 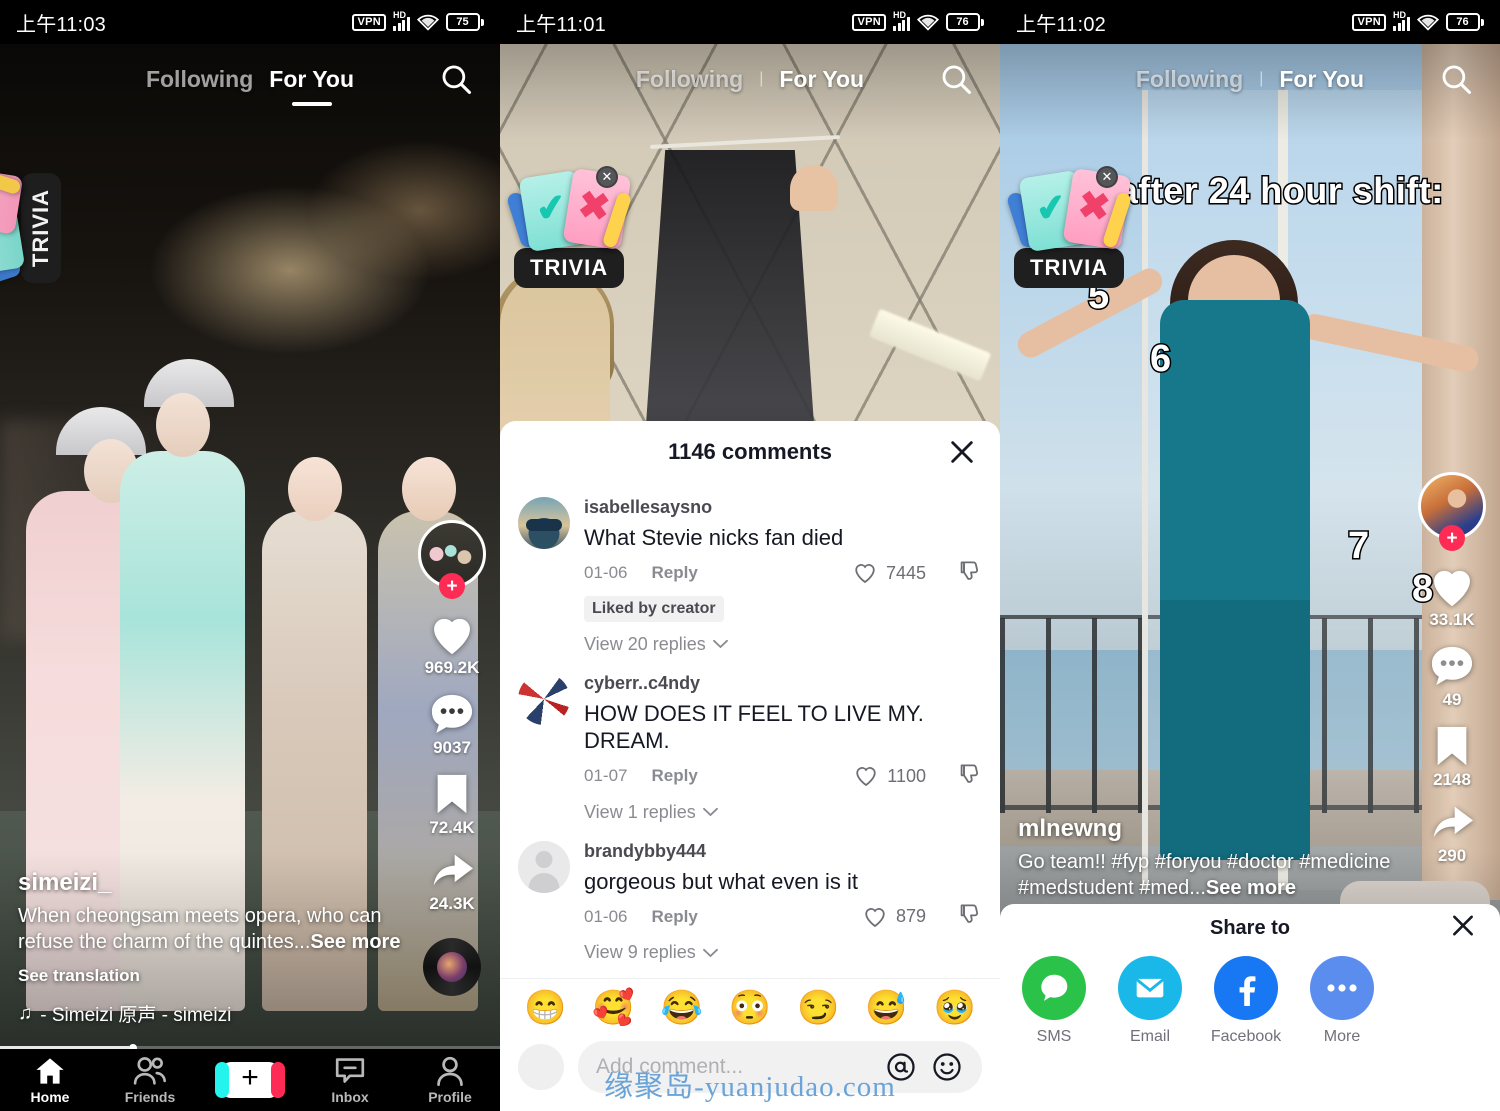 I want to click on share-button-1: 24.3K, so click(x=452, y=883).